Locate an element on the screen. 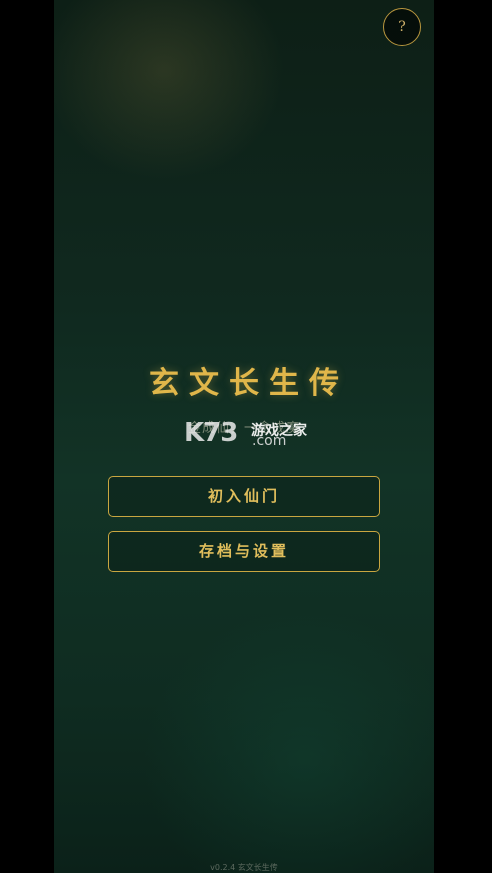 This screenshot has width=492, height=873. help-button: ? is located at coordinates (402, 27).